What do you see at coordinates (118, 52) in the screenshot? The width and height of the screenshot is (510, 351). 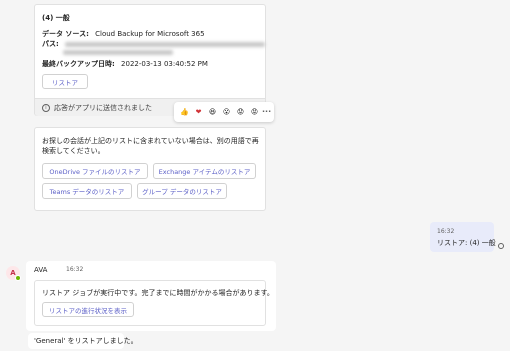 I see `redacted-path-continued` at bounding box center [118, 52].